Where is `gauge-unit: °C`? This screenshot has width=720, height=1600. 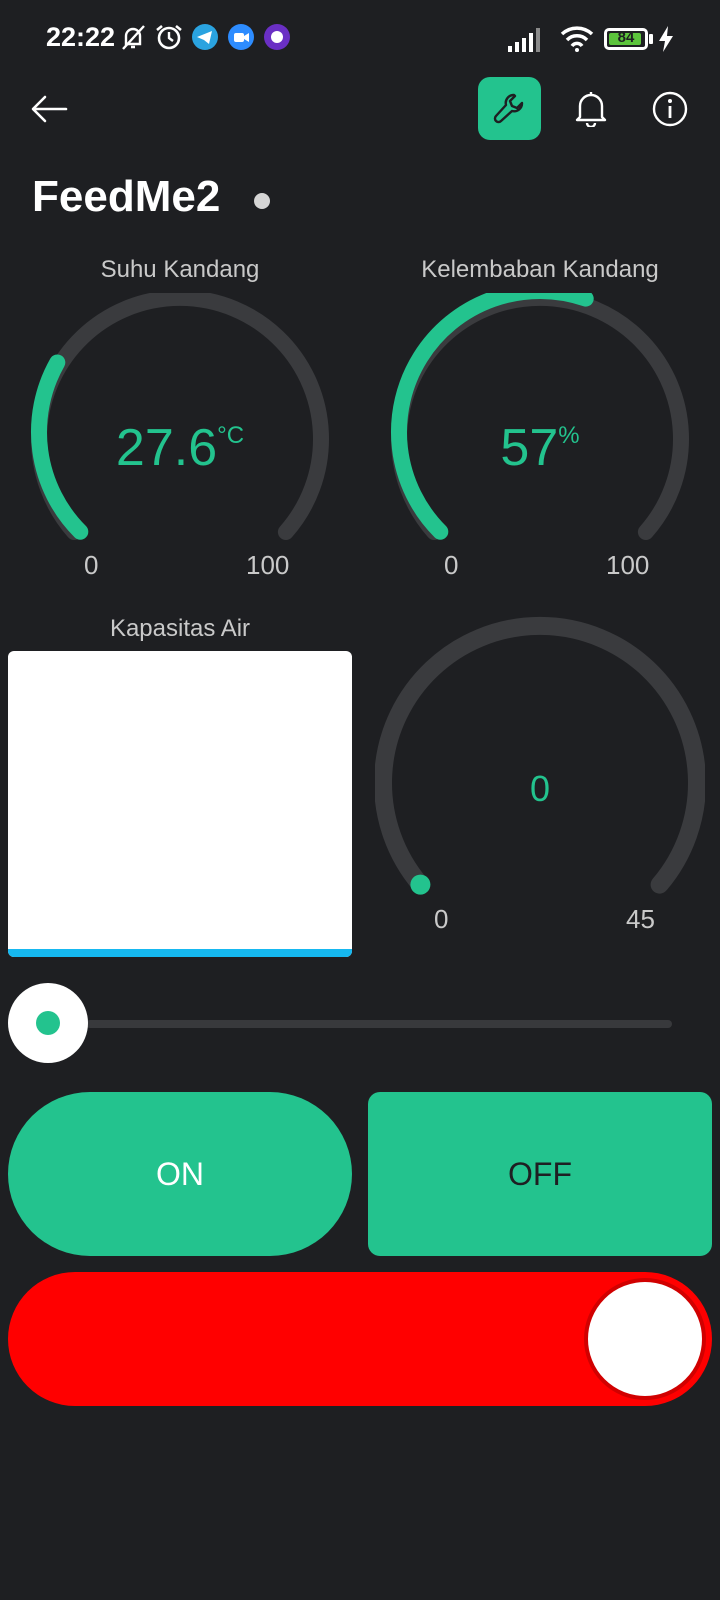
gauge-unit: °C is located at coordinates (231, 435).